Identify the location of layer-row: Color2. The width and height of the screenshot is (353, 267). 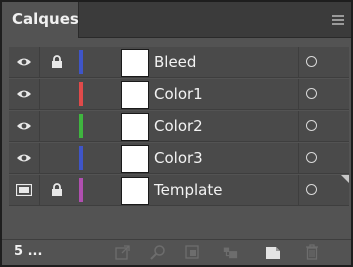
(179, 126).